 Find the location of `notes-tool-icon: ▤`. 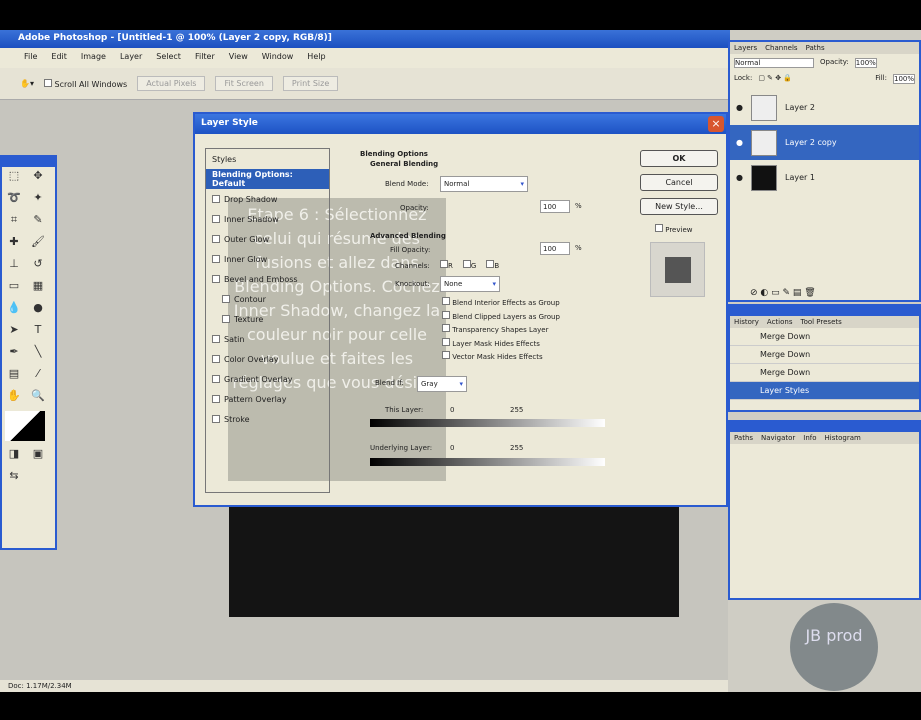

notes-tool-icon: ▤ is located at coordinates (14, 376).